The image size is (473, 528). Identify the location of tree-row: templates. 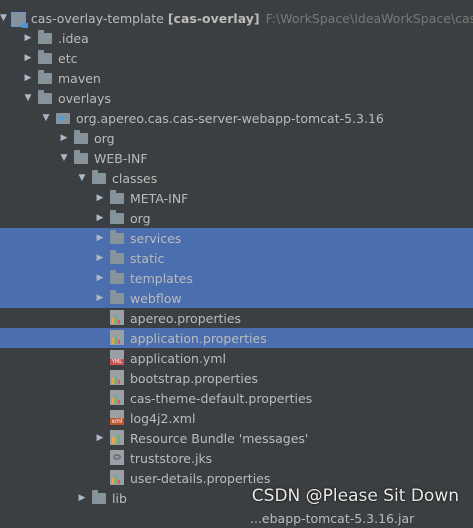
(236, 278).